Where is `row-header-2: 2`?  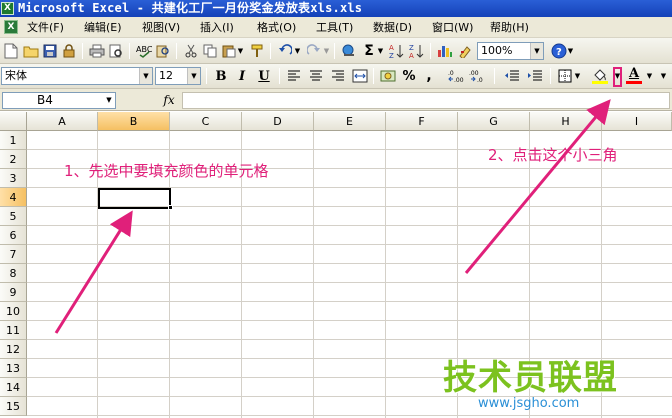 row-header-2: 2 is located at coordinates (13, 159).